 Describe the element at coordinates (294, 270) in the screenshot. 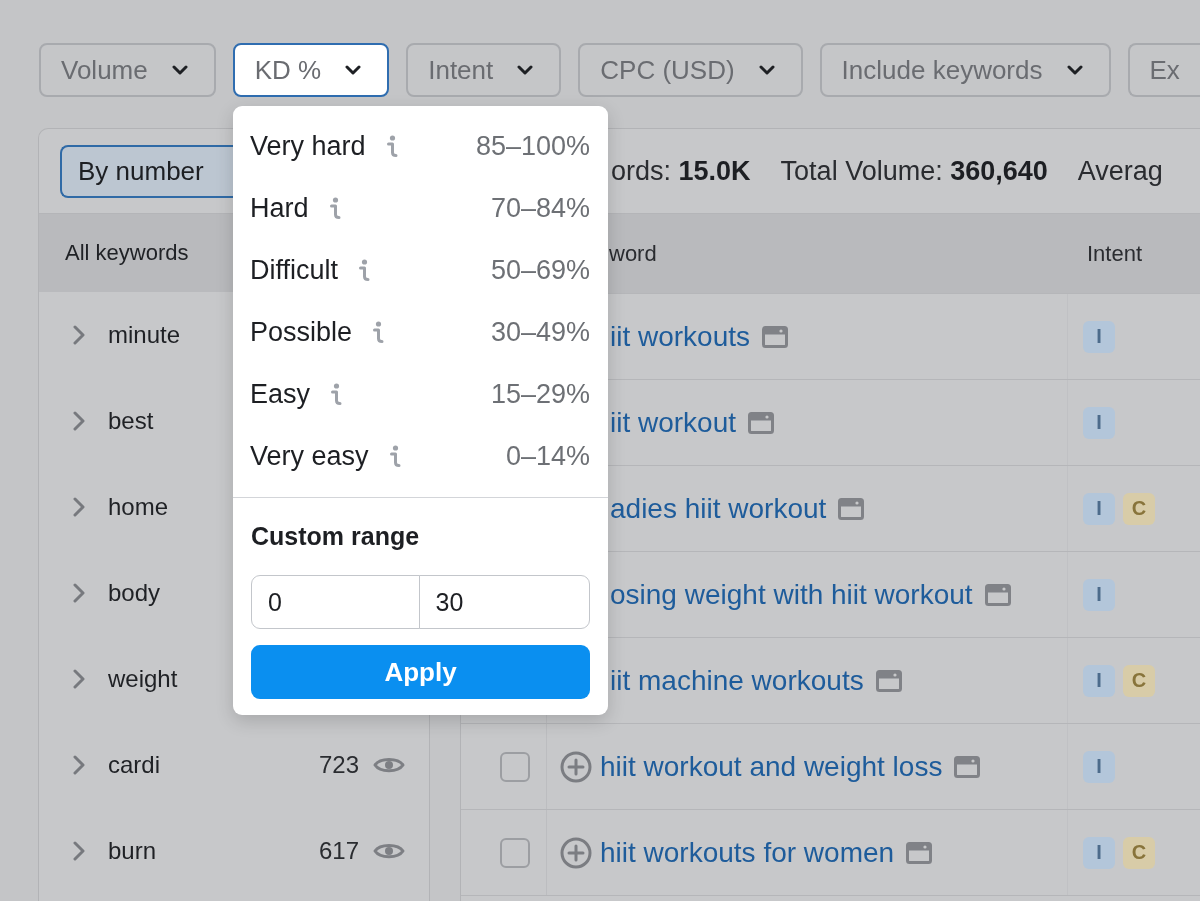

I see `menu-option: Difficult` at that location.